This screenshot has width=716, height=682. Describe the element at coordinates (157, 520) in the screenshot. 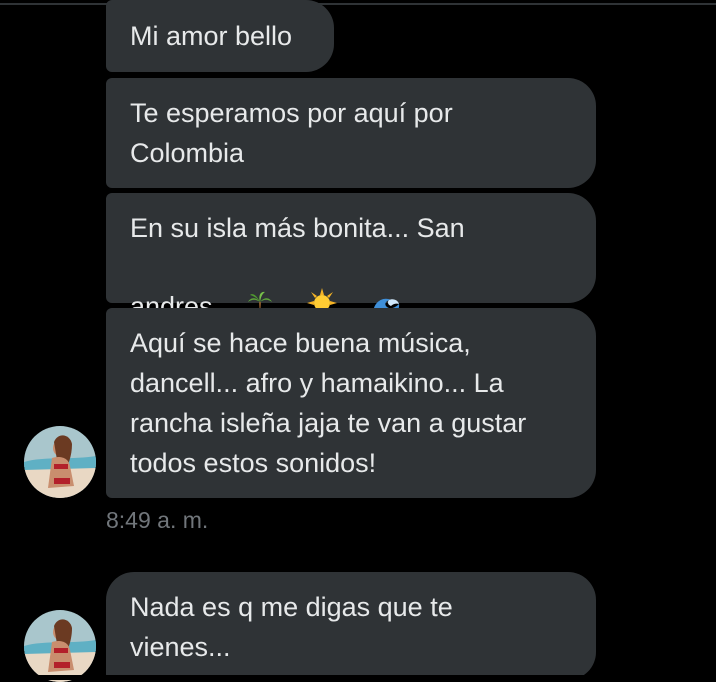

I see `message-timestamp: 8:49 a. m.` at that location.